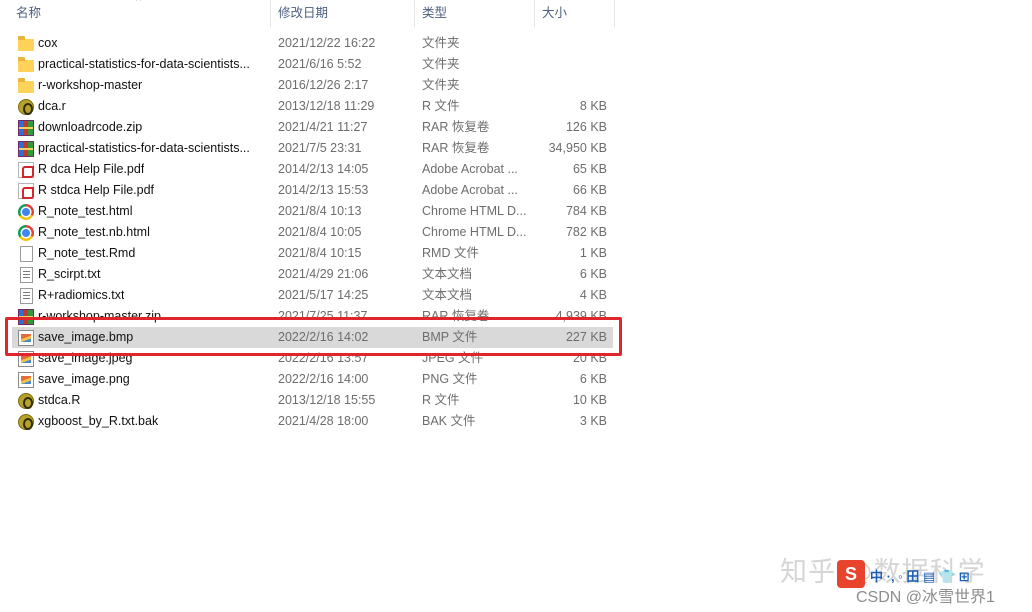 Image resolution: width=1032 pixels, height=612 pixels. I want to click on file-row: r-workshop-master 2016/12/26 2:17 文件夹, so click(312, 85).